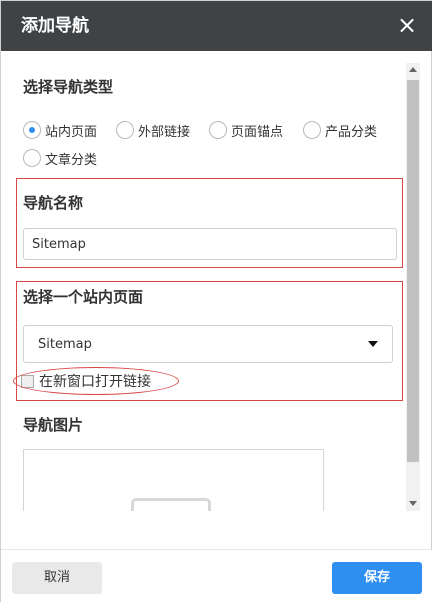 This screenshot has height=602, width=432. I want to click on nav-name-title: 导航名称, so click(53, 203).